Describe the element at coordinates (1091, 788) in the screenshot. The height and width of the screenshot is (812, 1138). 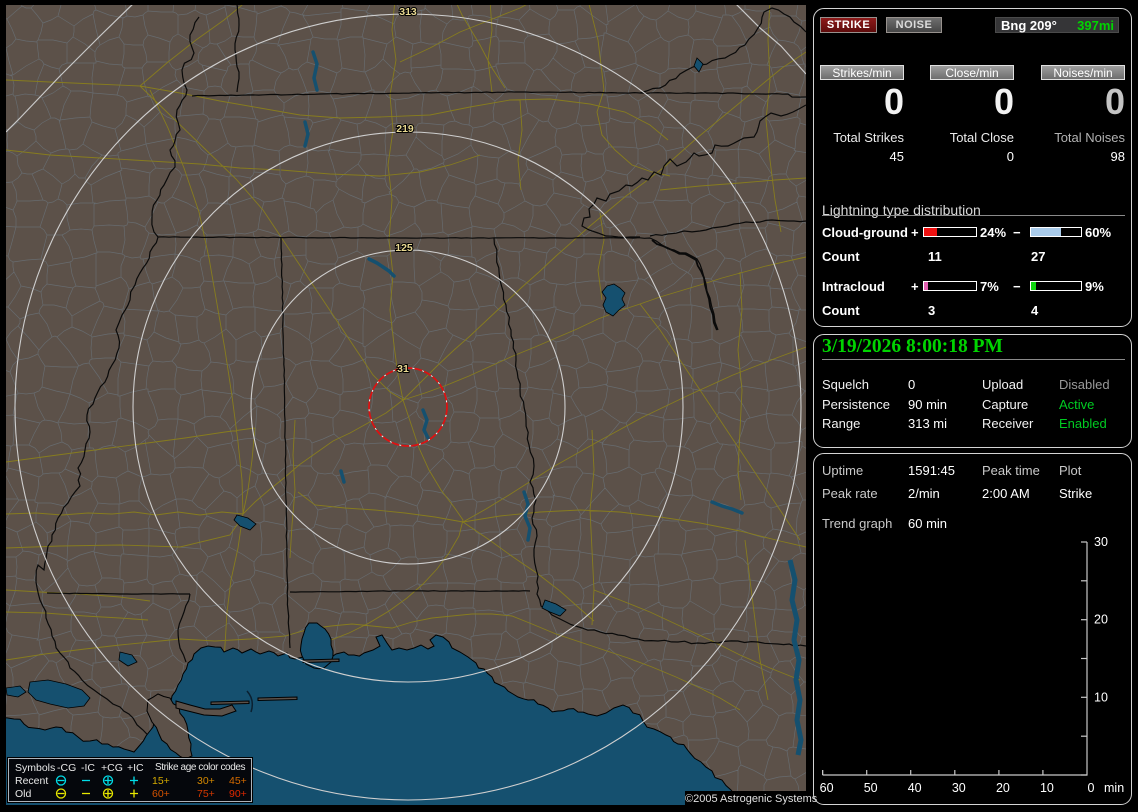
I see `svg-text: 0` at that location.